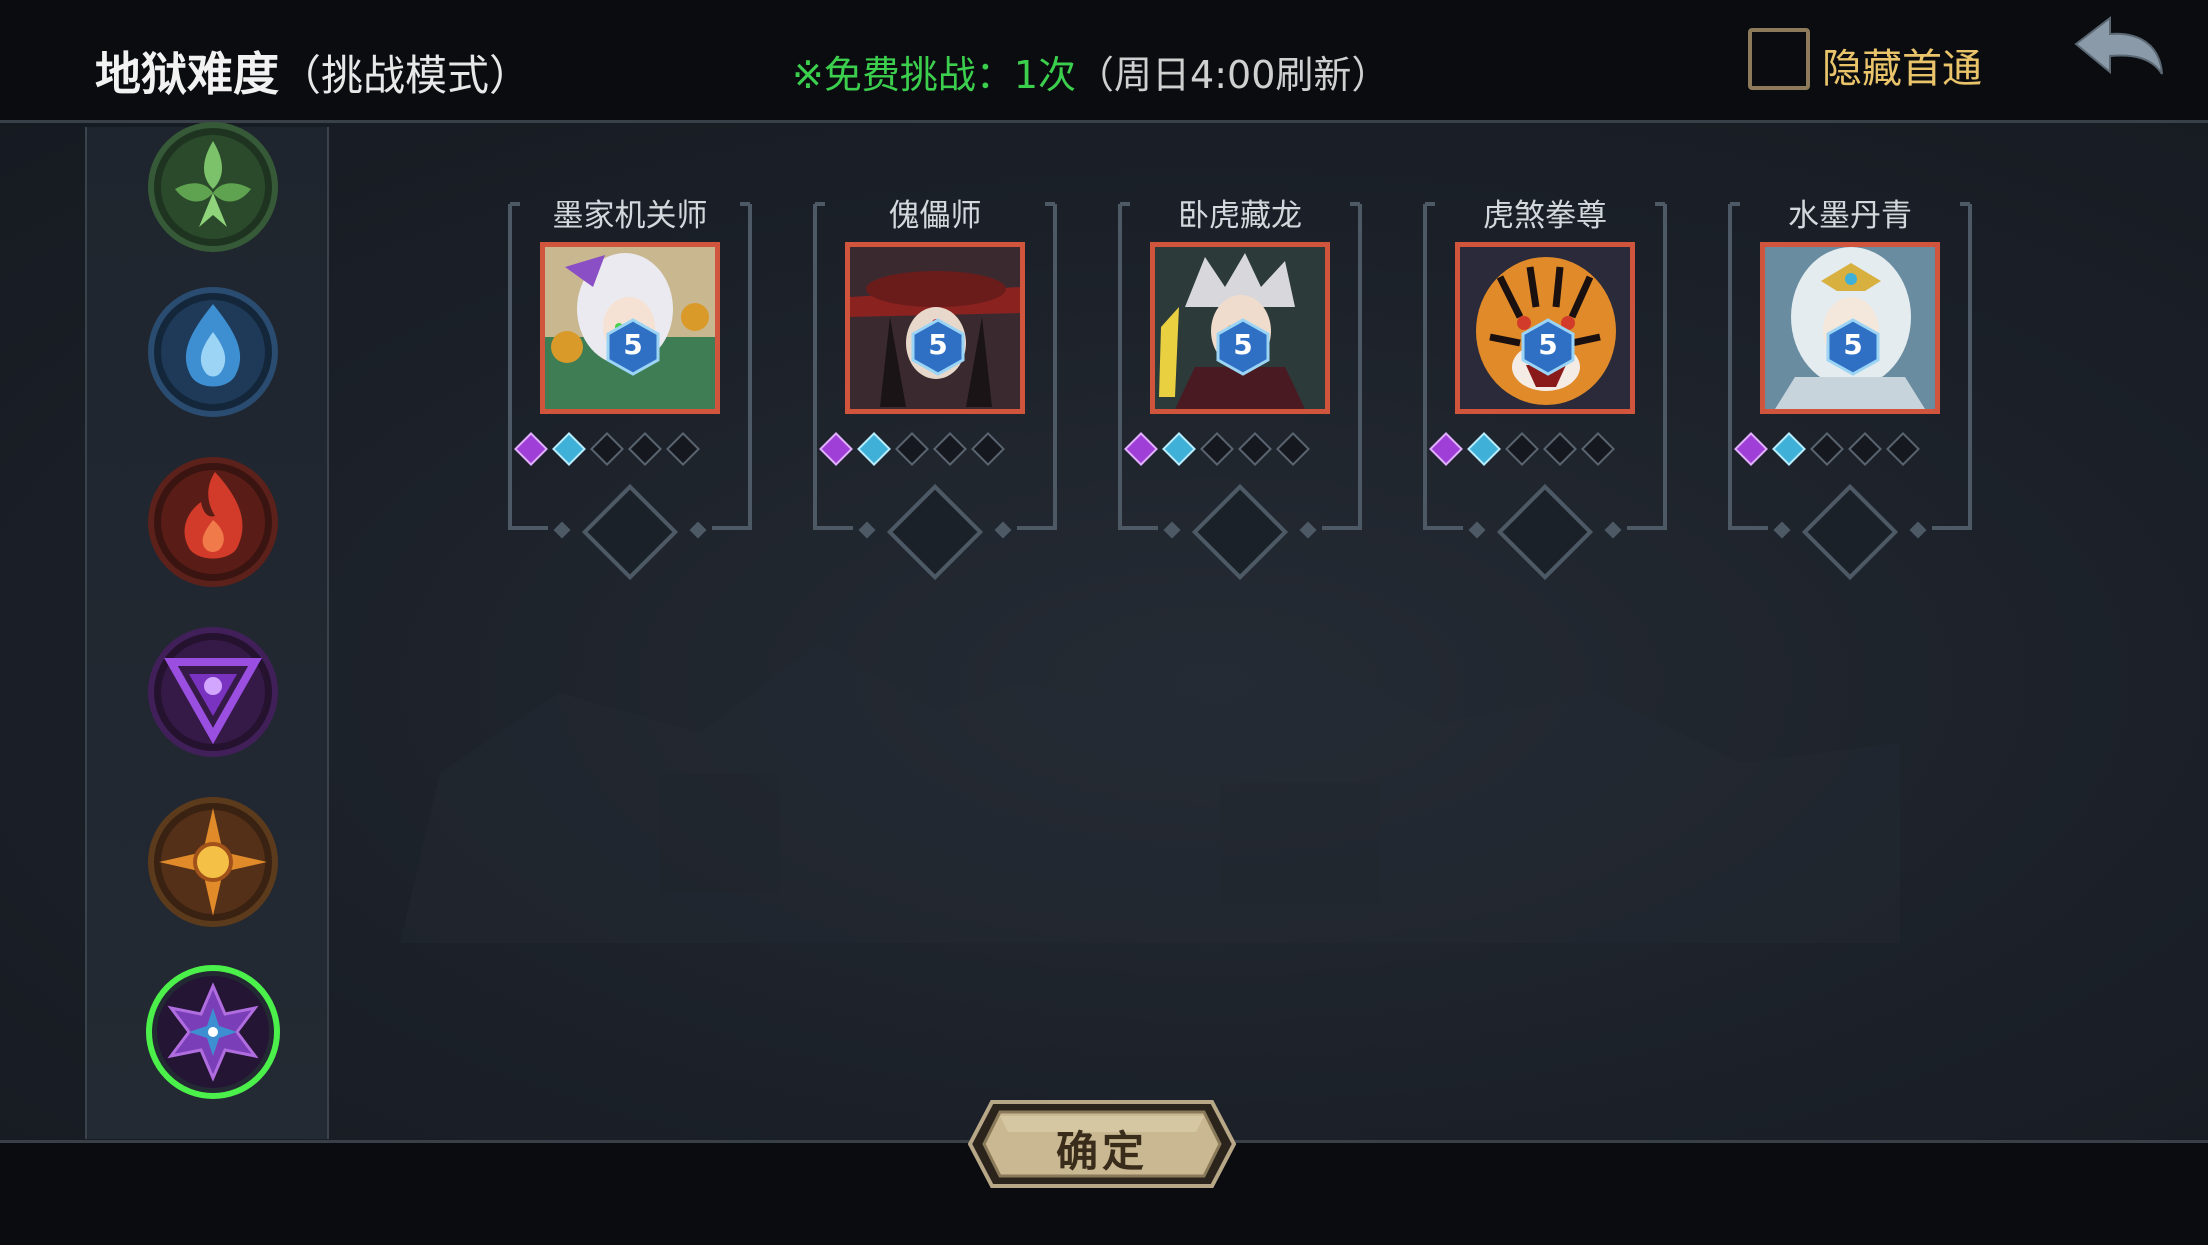 Image resolution: width=2208 pixels, height=1245 pixels. I want to click on title-main: 地狱难度, so click(187, 74).